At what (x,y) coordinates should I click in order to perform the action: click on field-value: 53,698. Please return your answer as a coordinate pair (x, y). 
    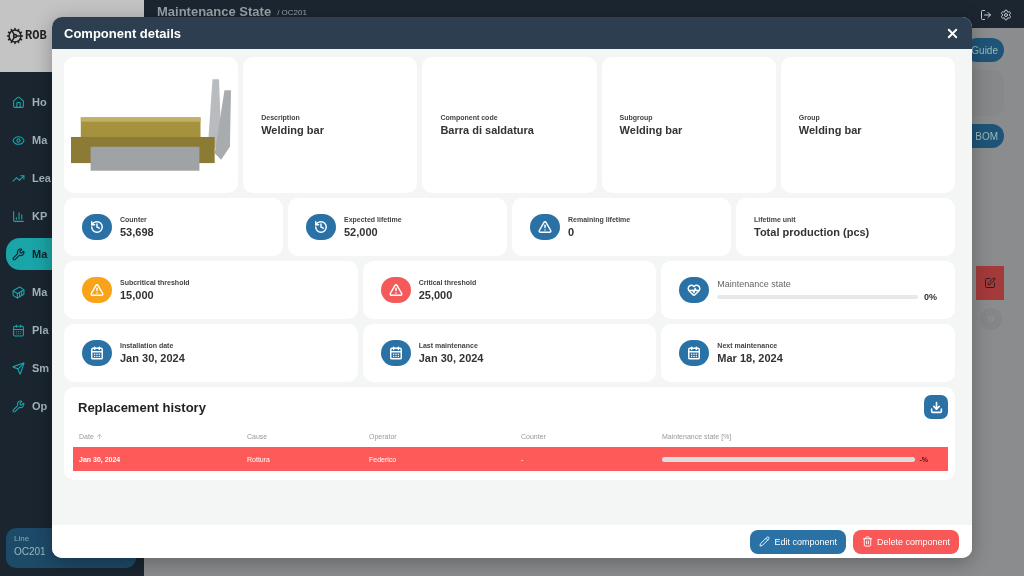
    Looking at the image, I should click on (137, 232).